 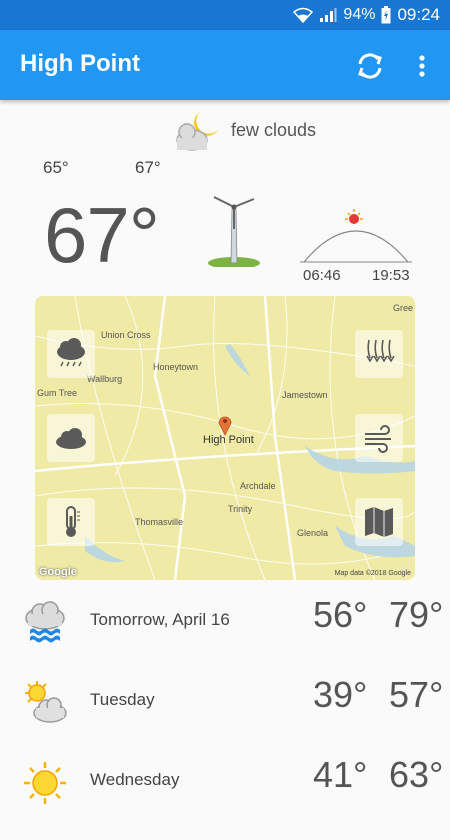 I want to click on google-logo: Google, so click(x=58, y=572).